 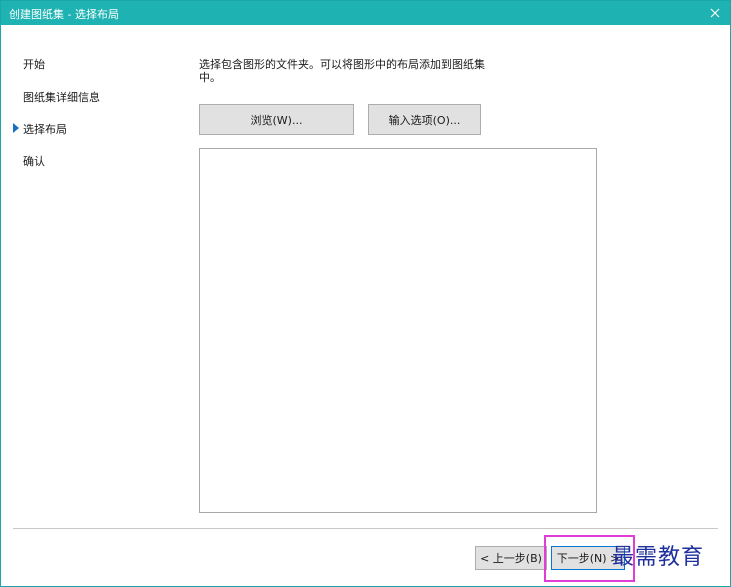 I want to click on back-button: < 上一步(B), so click(x=511, y=558).